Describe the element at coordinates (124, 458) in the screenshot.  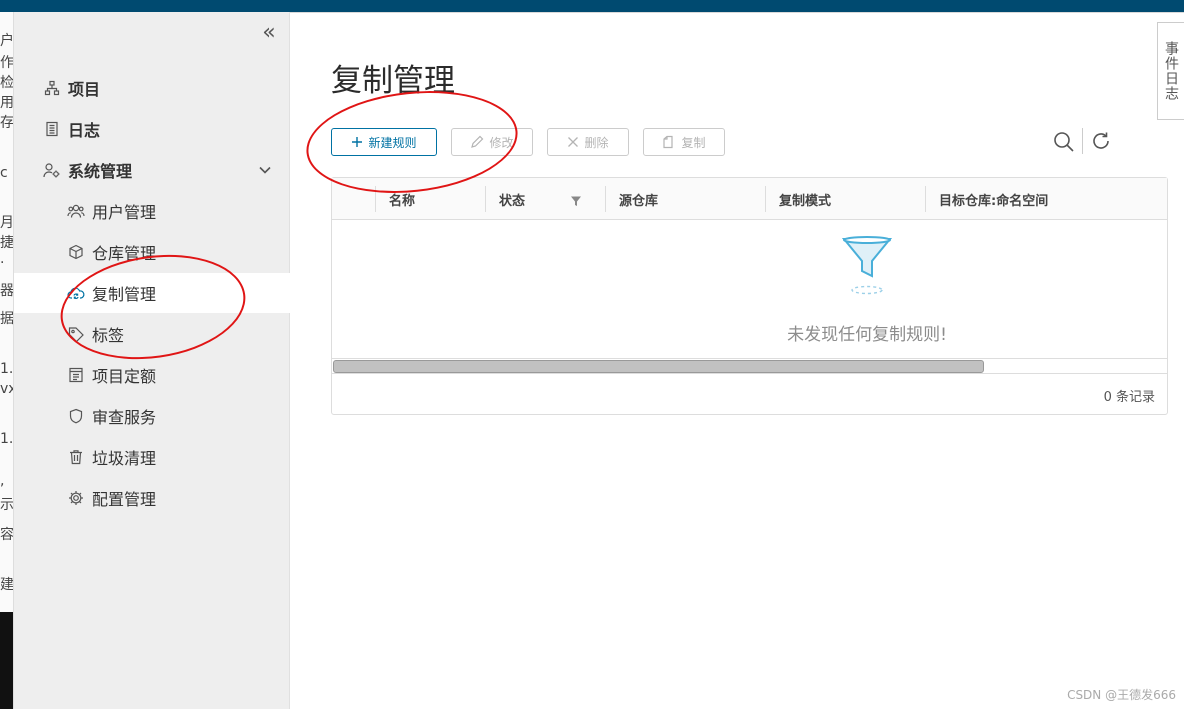
I see `sidebar-item-label: 垃圾清理` at that location.